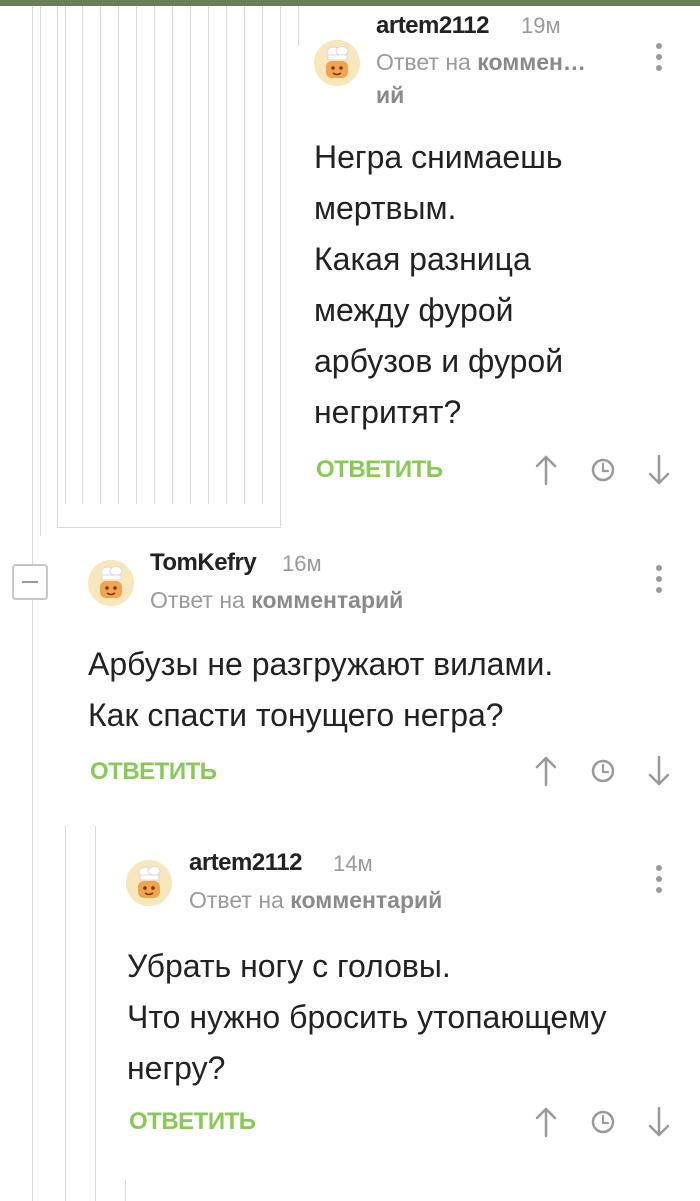 This screenshot has width=700, height=1201. Describe the element at coordinates (541, 25) in the screenshot. I see `comment-time: 19м` at that location.